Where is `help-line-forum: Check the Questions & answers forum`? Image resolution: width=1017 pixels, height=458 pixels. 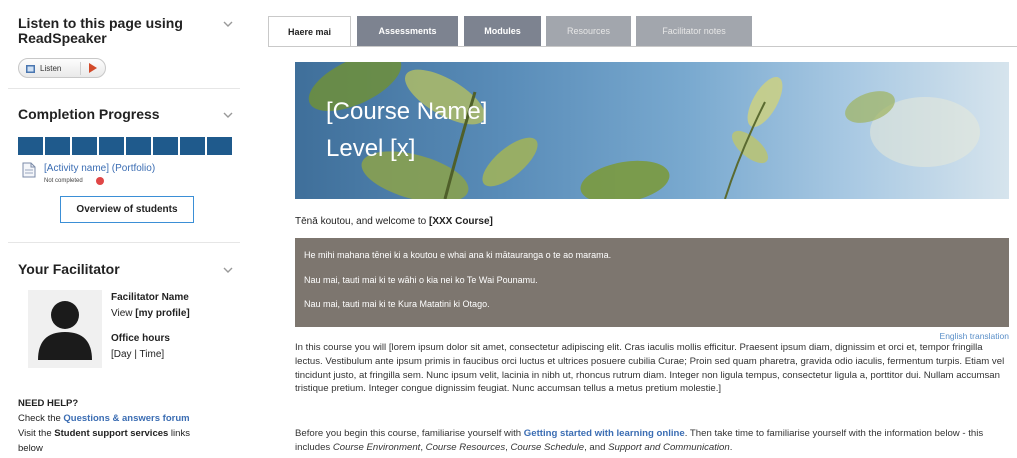
help-line-forum: Check the Questions & answers forum is located at coordinates (104, 418).